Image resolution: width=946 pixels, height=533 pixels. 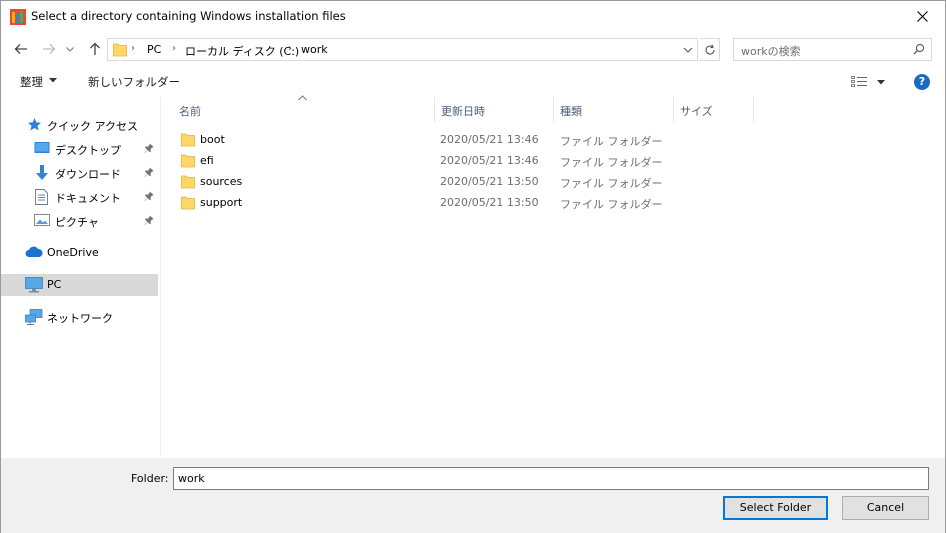 I want to click on recent-locations-button, so click(x=70, y=49).